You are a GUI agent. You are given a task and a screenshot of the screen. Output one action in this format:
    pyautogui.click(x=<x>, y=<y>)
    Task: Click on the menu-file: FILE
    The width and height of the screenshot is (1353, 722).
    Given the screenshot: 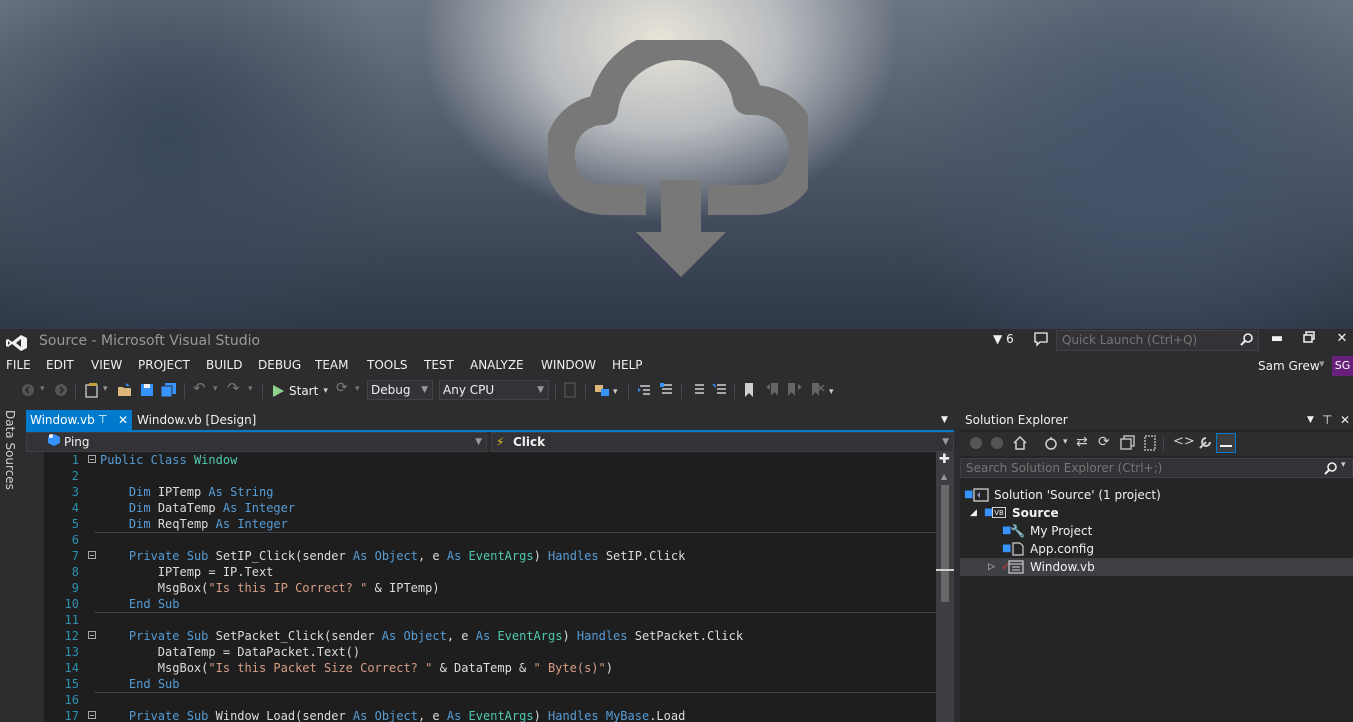 What is the action you would take?
    pyautogui.click(x=18, y=365)
    